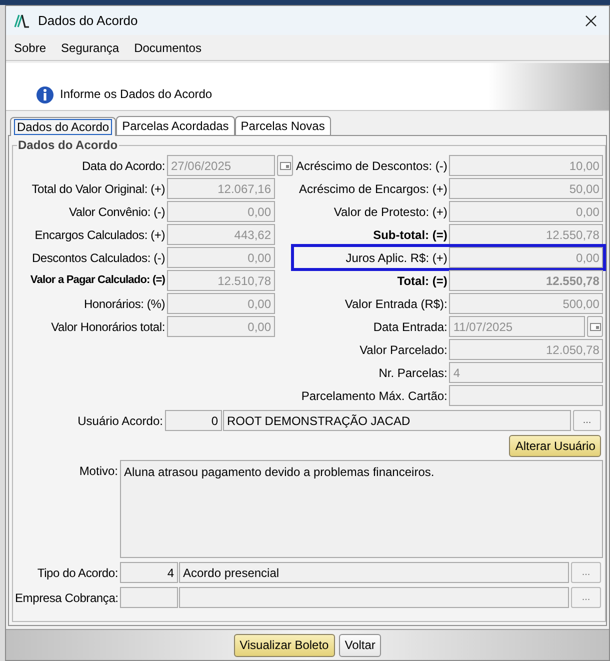 This screenshot has width=610, height=661. I want to click on field-label: Valor Honorários total:, so click(108, 327).